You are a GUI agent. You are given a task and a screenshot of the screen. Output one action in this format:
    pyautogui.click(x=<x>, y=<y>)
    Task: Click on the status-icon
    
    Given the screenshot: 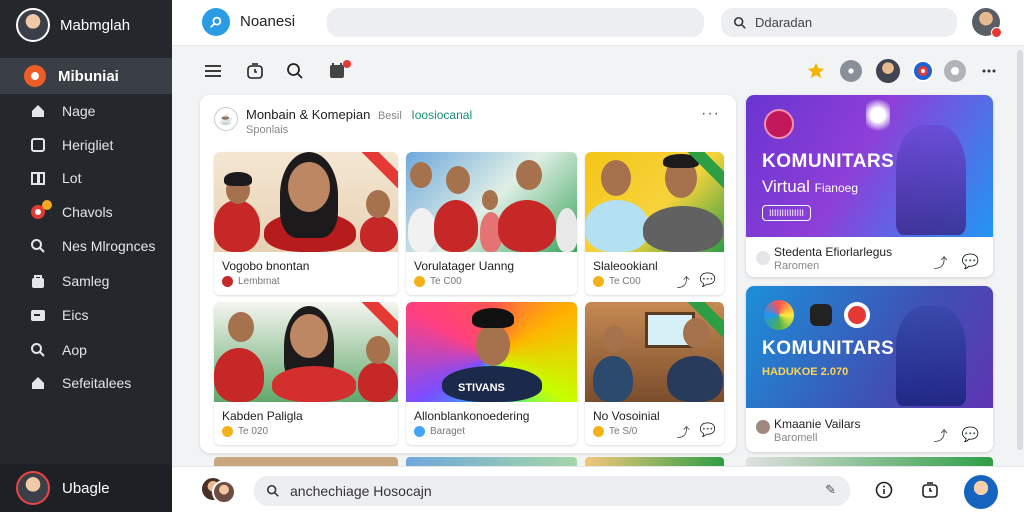 What is the action you would take?
    pyautogui.click(x=955, y=71)
    